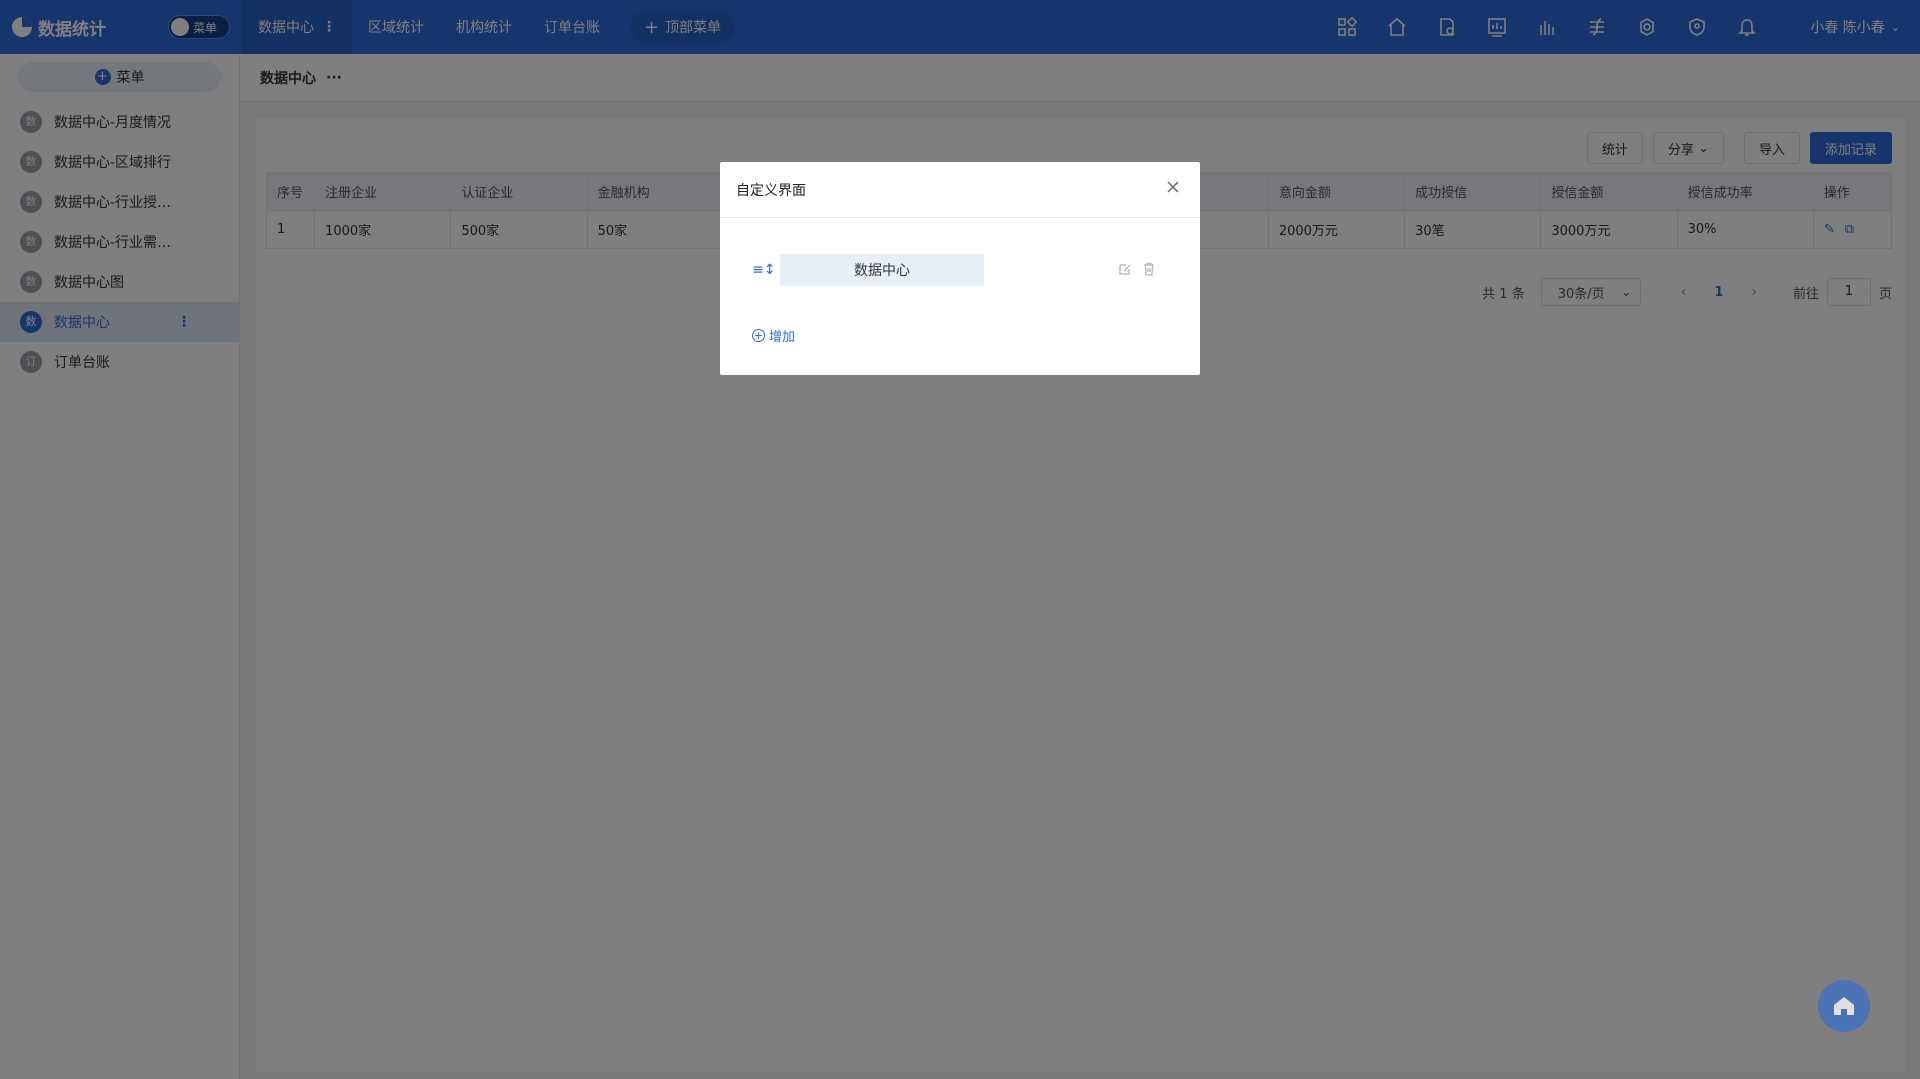  I want to click on custom-item-row: ≡↕, so click(961, 270).